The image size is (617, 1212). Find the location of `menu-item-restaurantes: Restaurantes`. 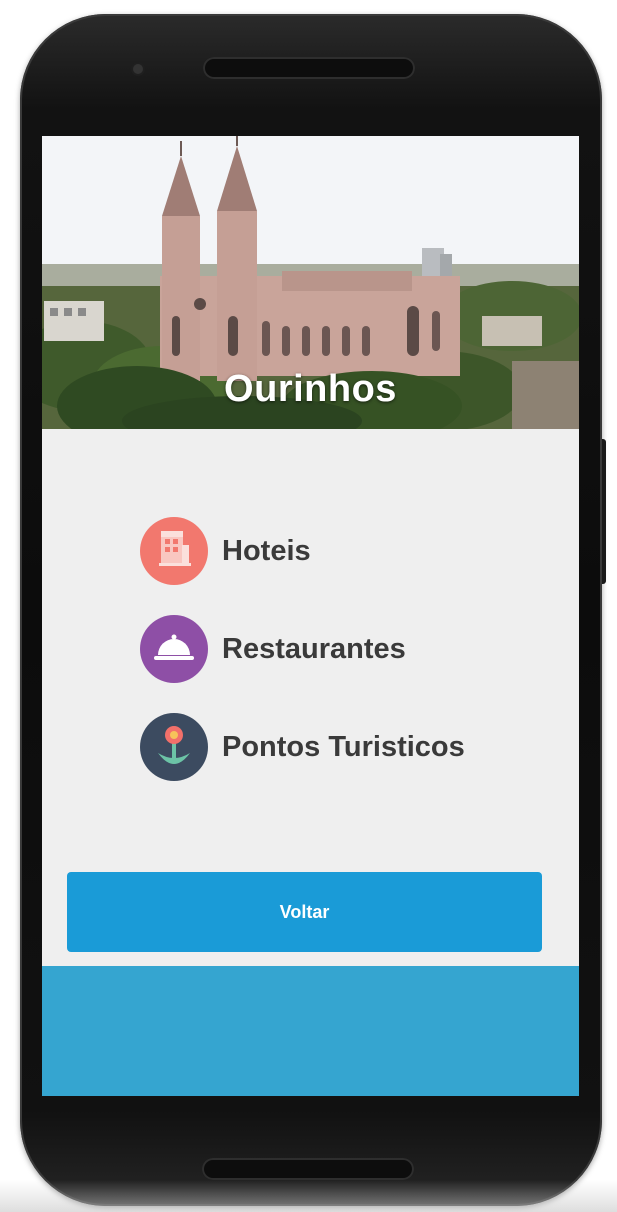

menu-item-restaurantes: Restaurantes is located at coordinates (273, 649).